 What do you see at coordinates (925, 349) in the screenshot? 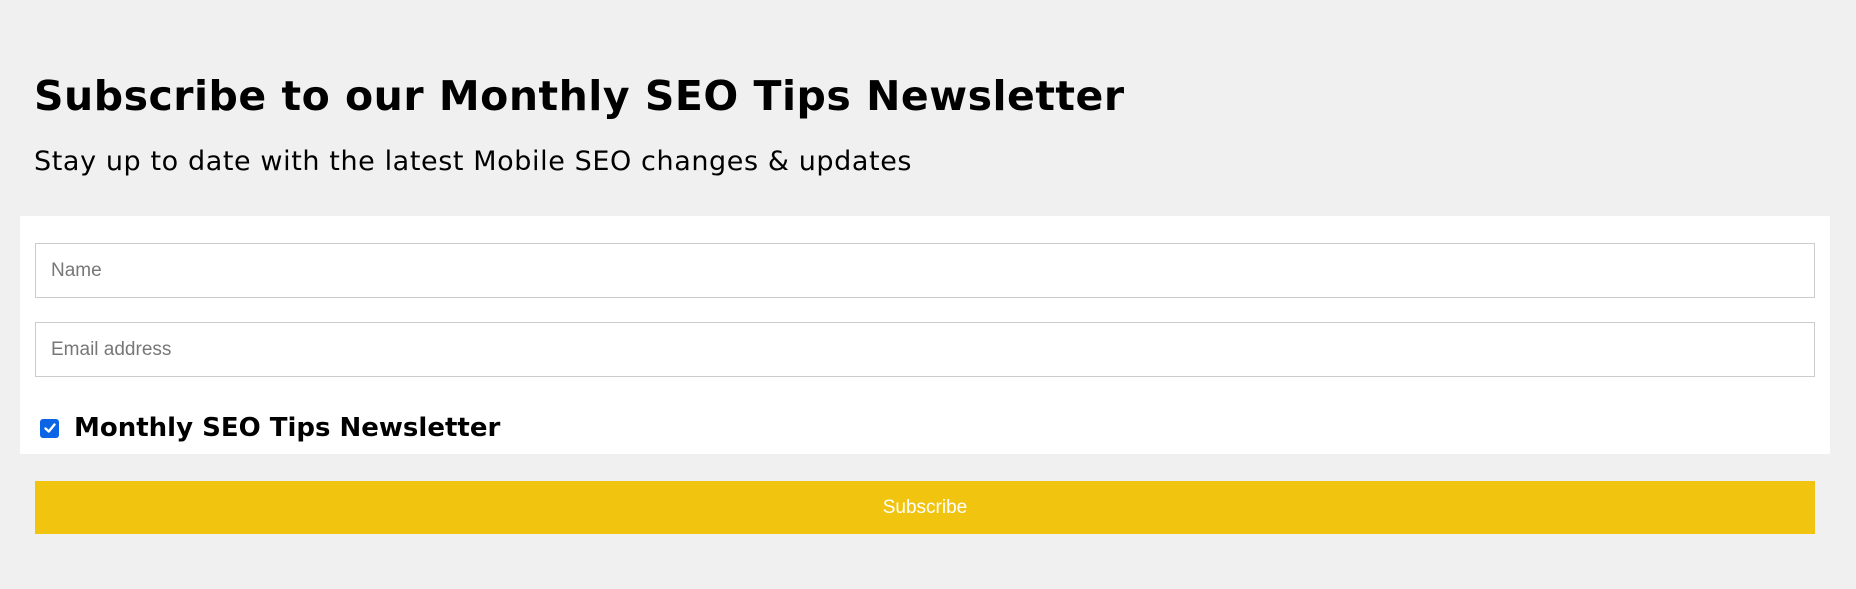
I see `email-input` at bounding box center [925, 349].